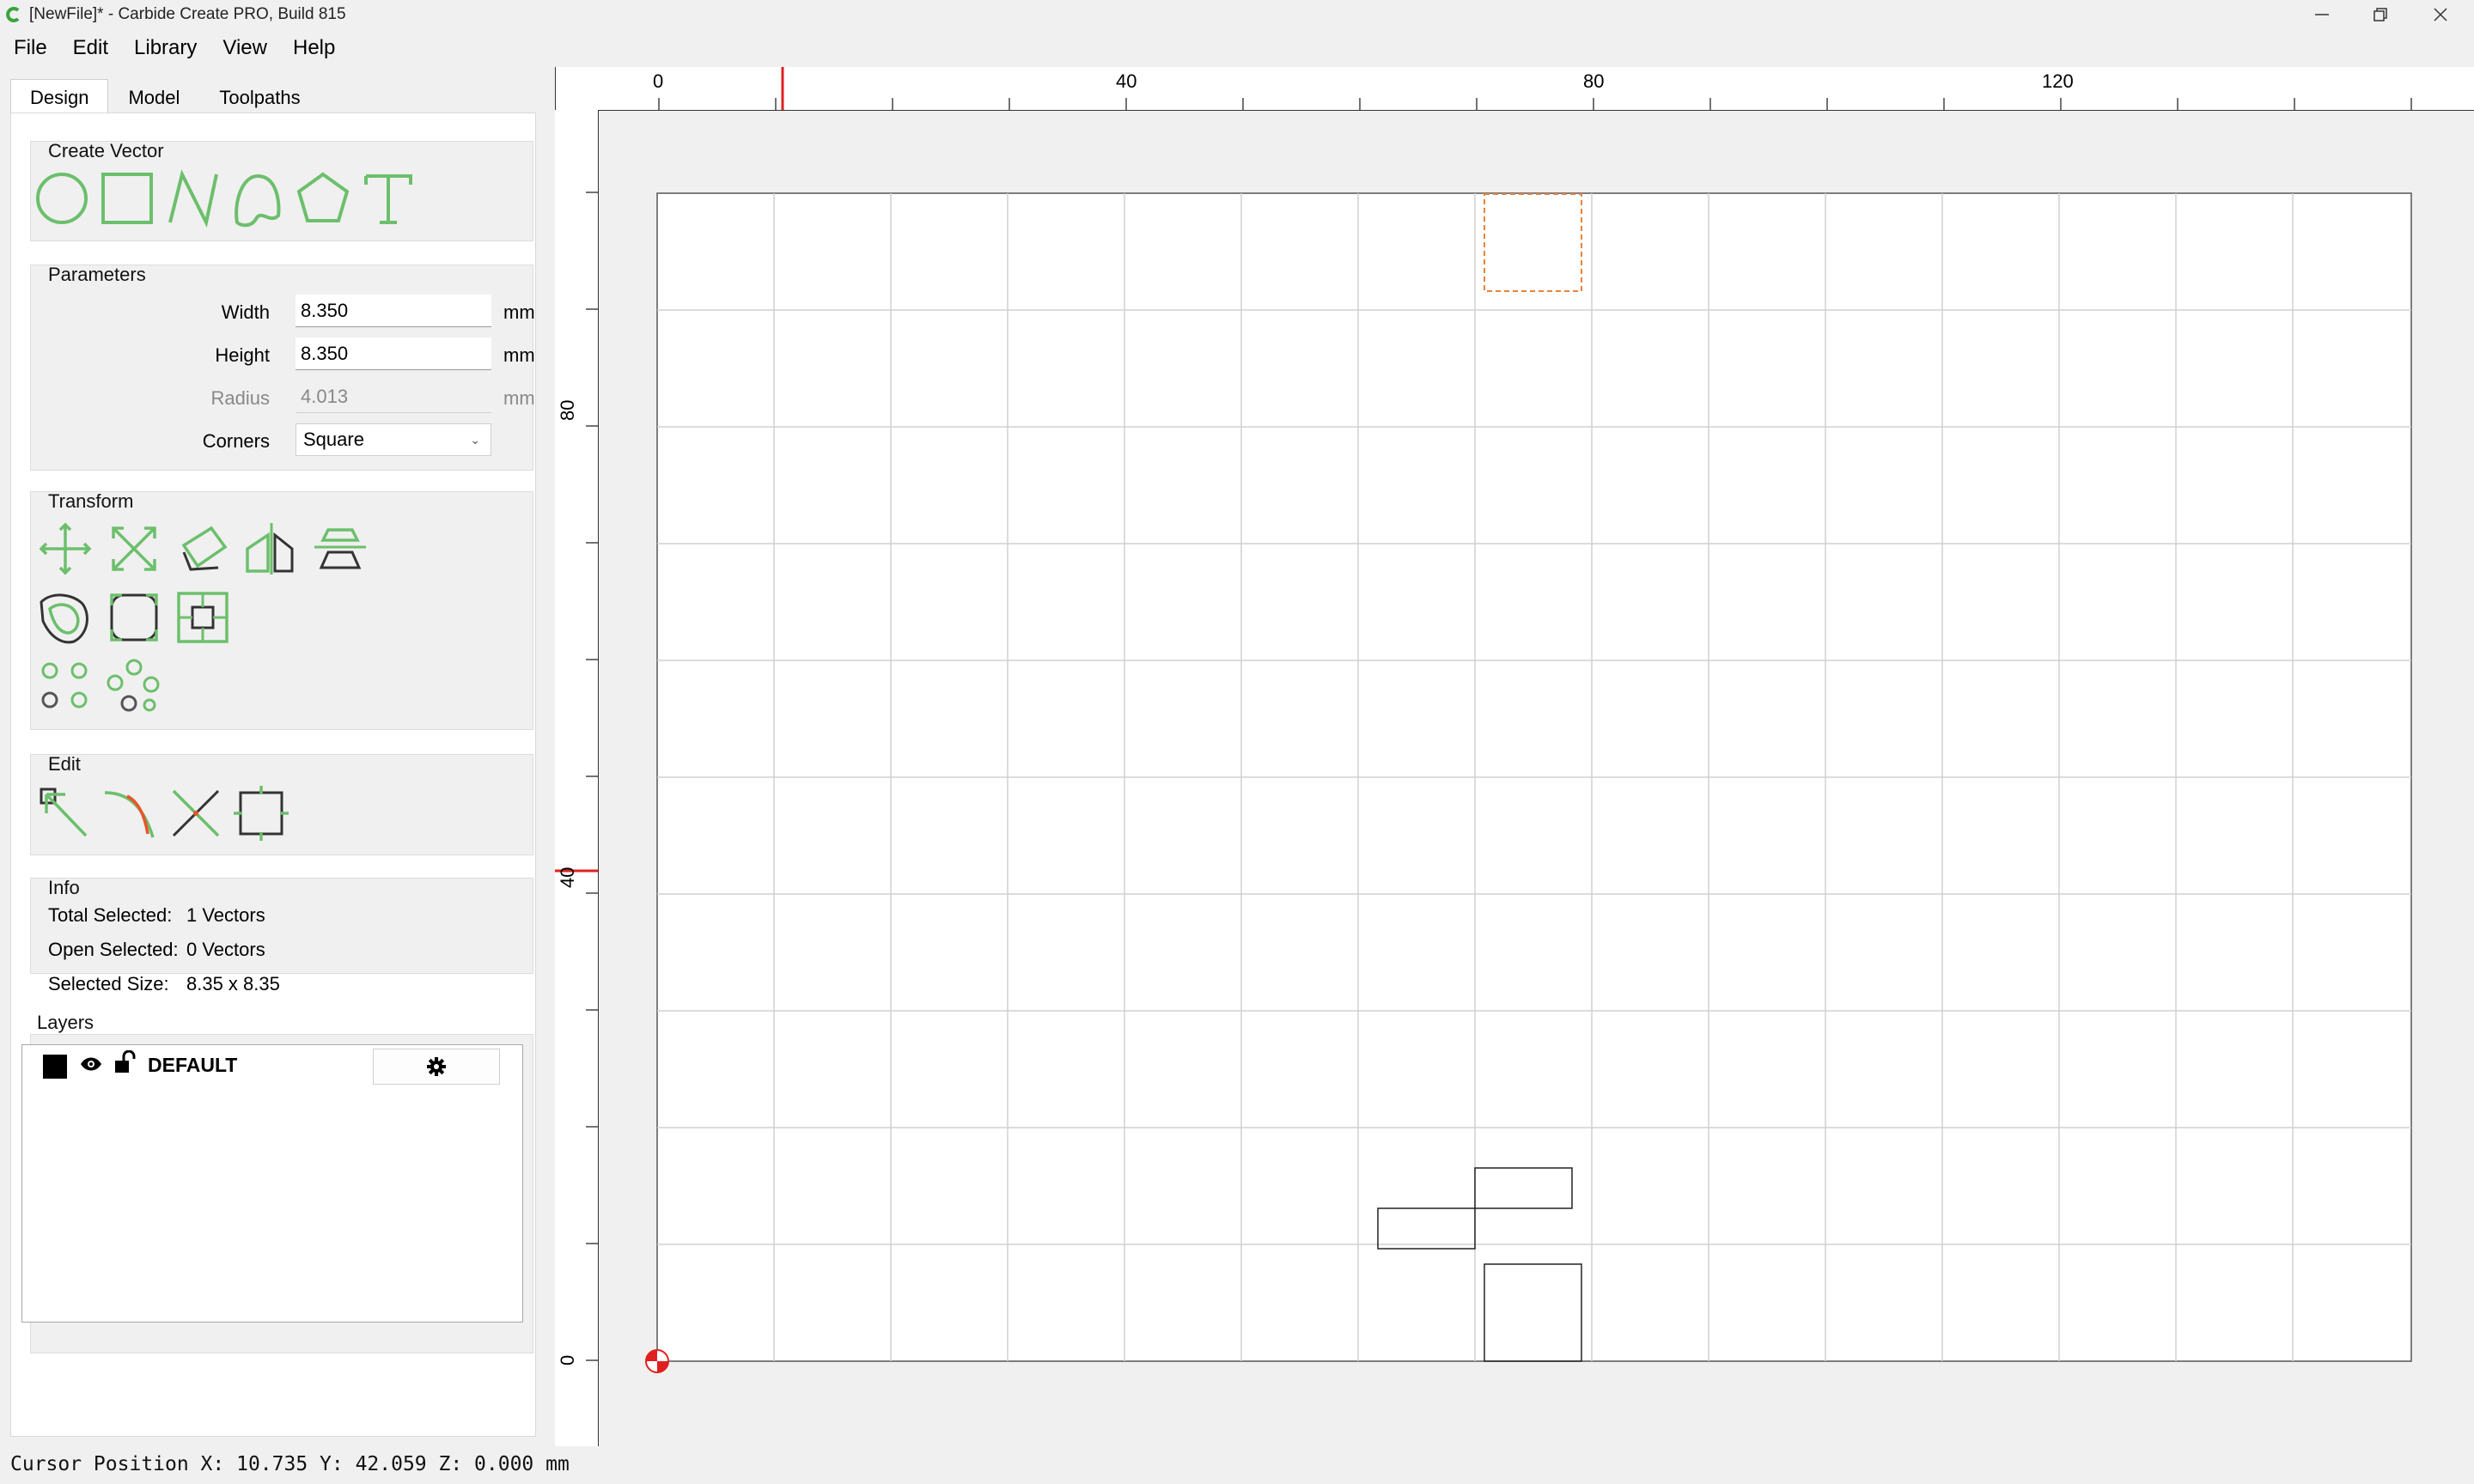 The width and height of the screenshot is (2474, 1484). I want to click on split-button, so click(196, 813).